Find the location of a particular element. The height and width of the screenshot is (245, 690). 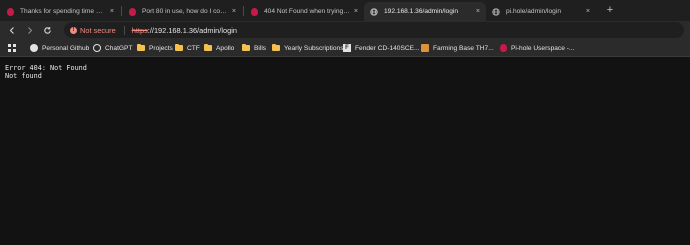

bookmark-yearly-subscriptions: Yearly Subscriptions is located at coordinates (308, 48).